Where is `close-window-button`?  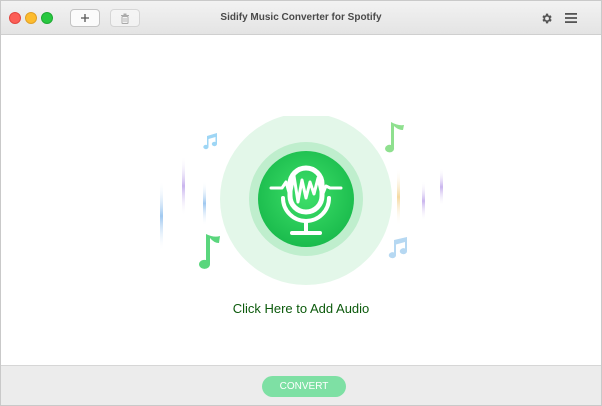
close-window-button is located at coordinates (15, 18).